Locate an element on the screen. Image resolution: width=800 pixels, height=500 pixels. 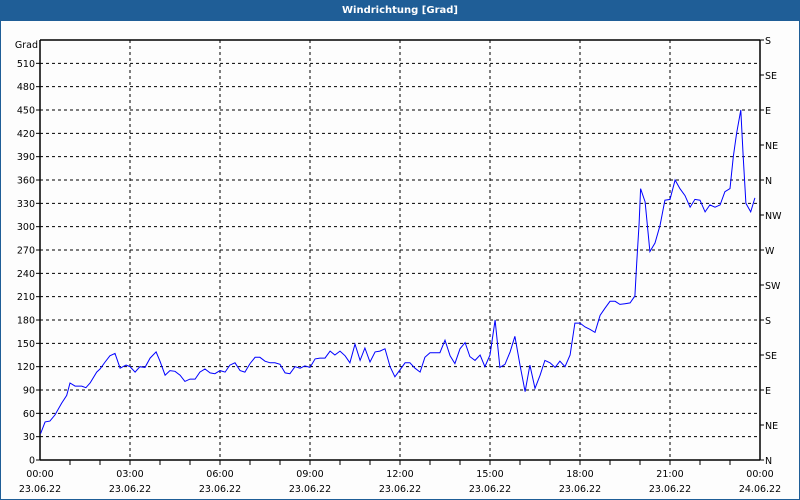
compass-tick-label: NW is located at coordinates (773, 216).